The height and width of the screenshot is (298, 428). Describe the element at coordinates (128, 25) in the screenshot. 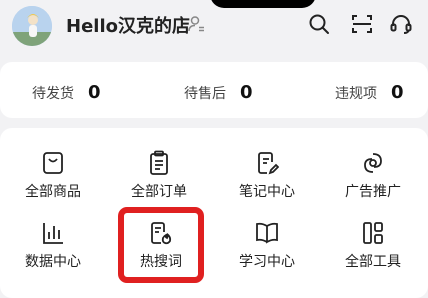

I see `shop-name: Hello汉克的店` at that location.